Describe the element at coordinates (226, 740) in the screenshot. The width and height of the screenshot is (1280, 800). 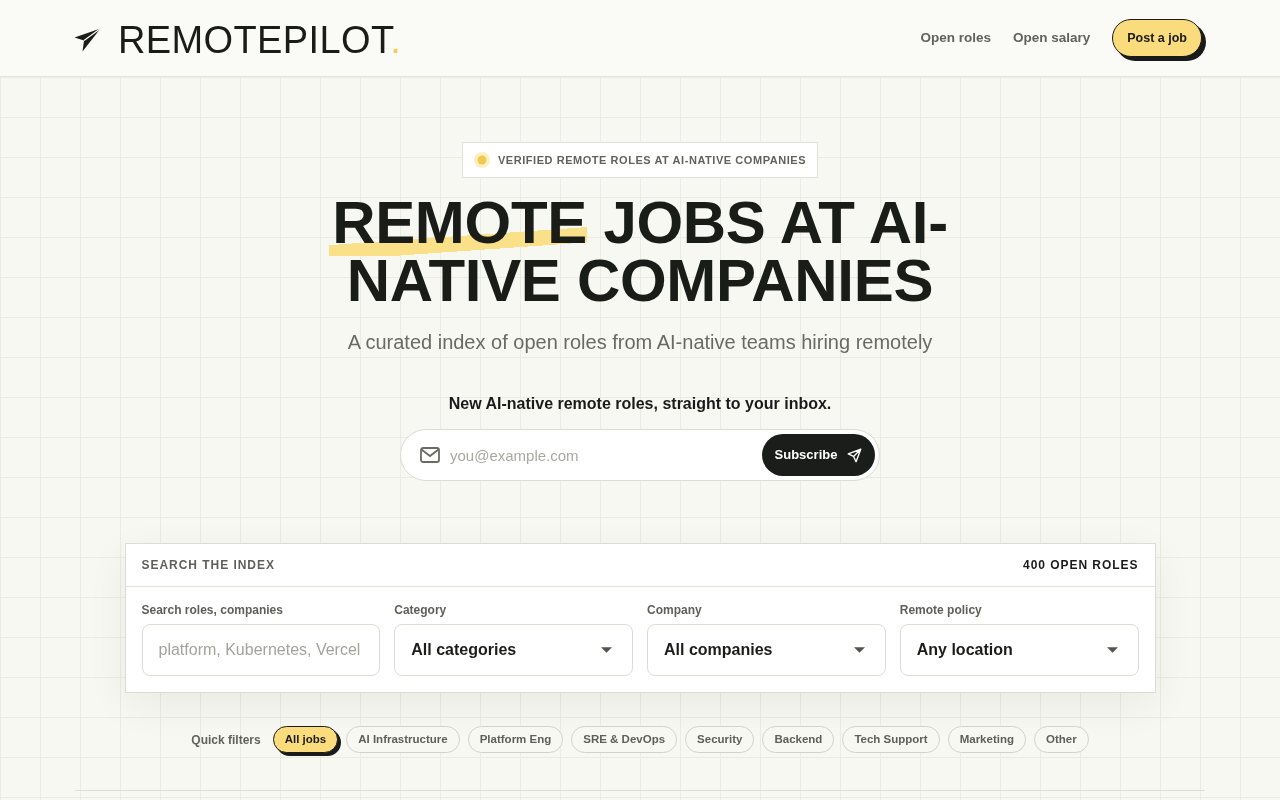
I see `quick-filters-label: Quick filters` at that location.